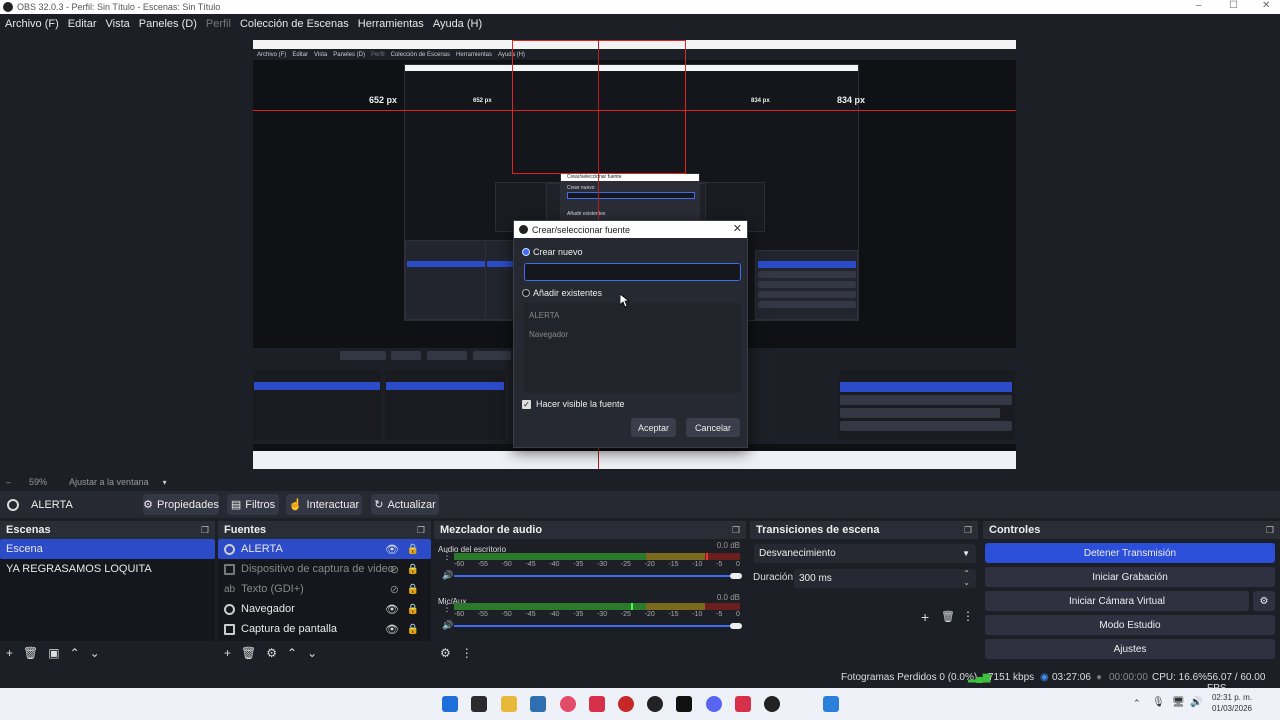  Describe the element at coordinates (1266, 5) in the screenshot. I see `close-button: ✕` at that location.